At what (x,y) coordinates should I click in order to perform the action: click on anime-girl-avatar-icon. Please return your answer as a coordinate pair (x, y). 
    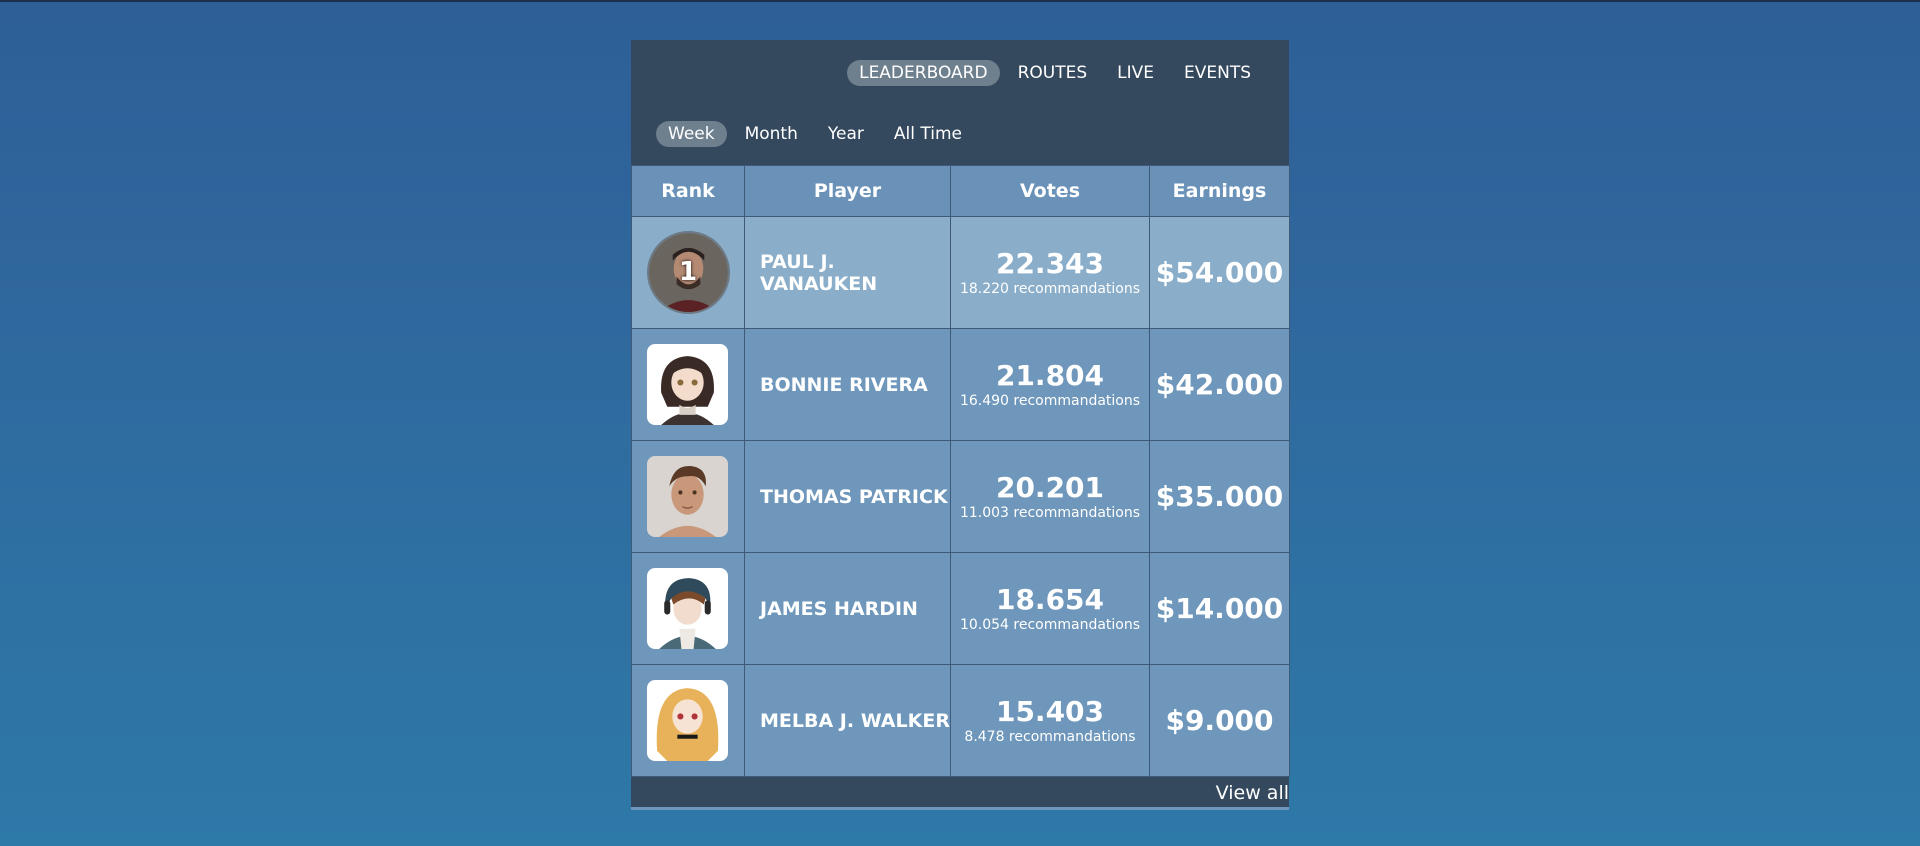
    Looking at the image, I should click on (687, 384).